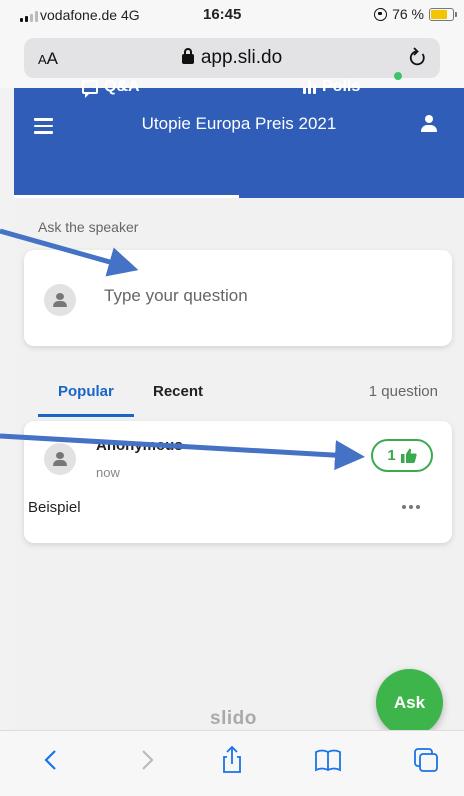 Image resolution: width=464 pixels, height=796 pixels. I want to click on tab-polls: Polls, so click(331, 94).